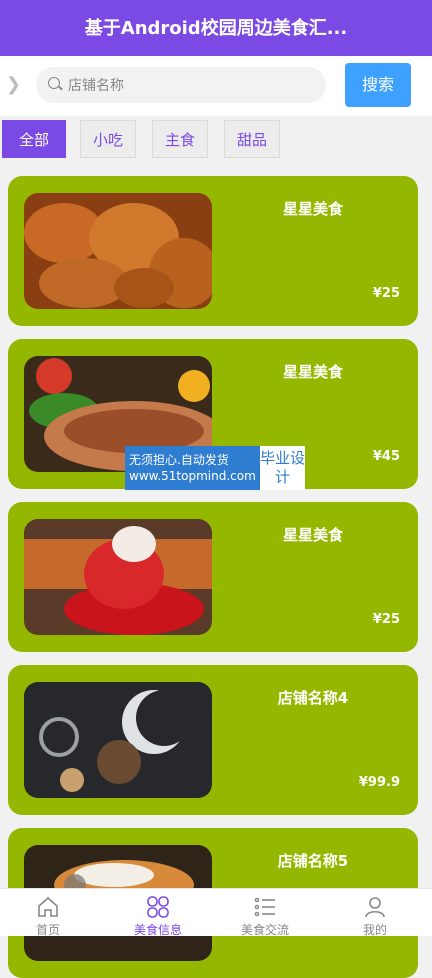  Describe the element at coordinates (192, 476) in the screenshot. I see `watermark-line2: www.51topmind.com` at that location.